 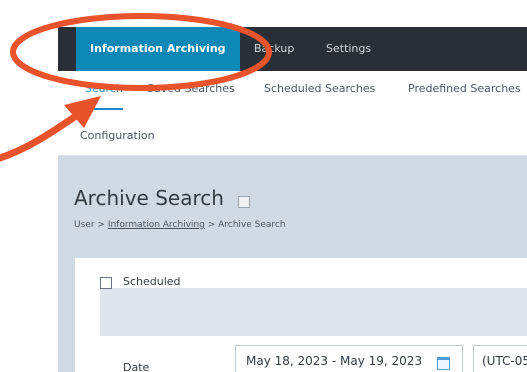 What do you see at coordinates (156, 225) in the screenshot?
I see `breadcrumb-information-archiving-link: Information Archiving` at bounding box center [156, 225].